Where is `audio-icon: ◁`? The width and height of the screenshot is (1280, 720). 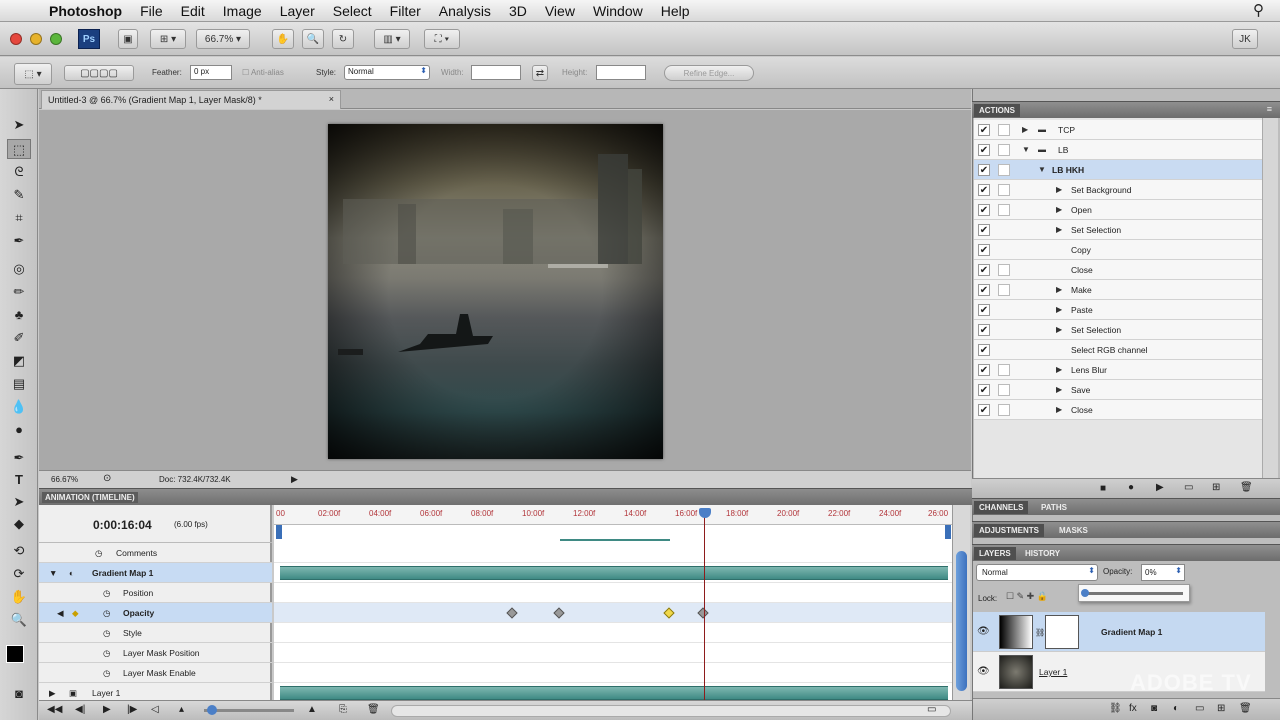 audio-icon: ◁ is located at coordinates (155, 709).